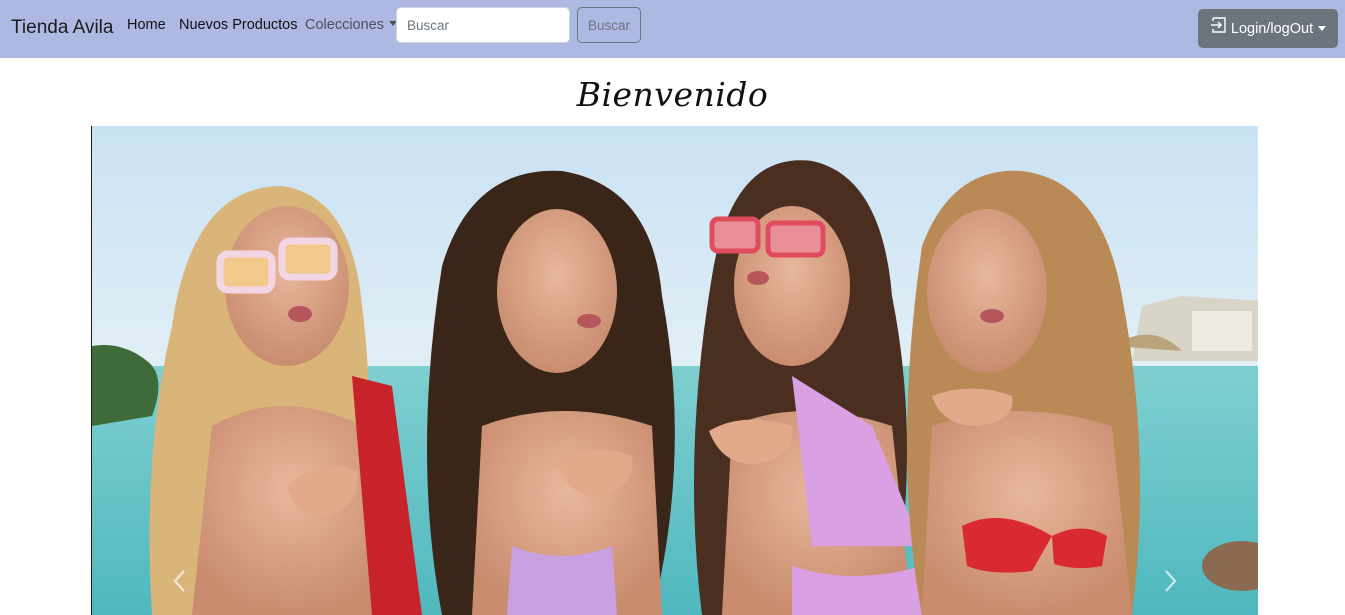 Image resolution: width=1345 pixels, height=615 pixels. Describe the element at coordinates (609, 25) in the screenshot. I see `search-button: Buscar` at that location.